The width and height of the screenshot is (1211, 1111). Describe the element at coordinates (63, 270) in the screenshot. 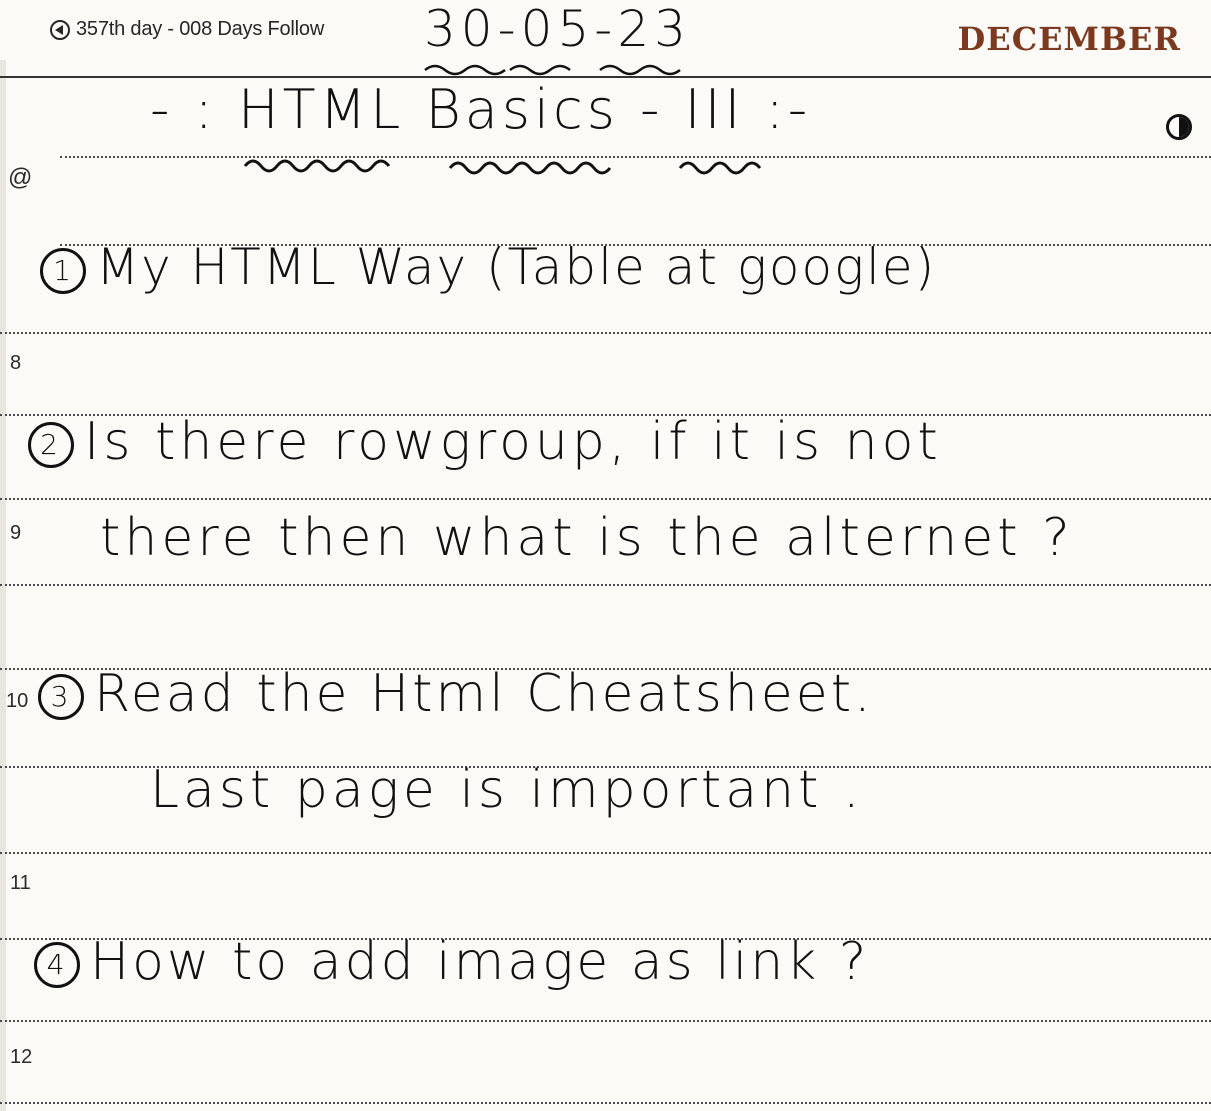

I see `item-number-badge: 1` at that location.